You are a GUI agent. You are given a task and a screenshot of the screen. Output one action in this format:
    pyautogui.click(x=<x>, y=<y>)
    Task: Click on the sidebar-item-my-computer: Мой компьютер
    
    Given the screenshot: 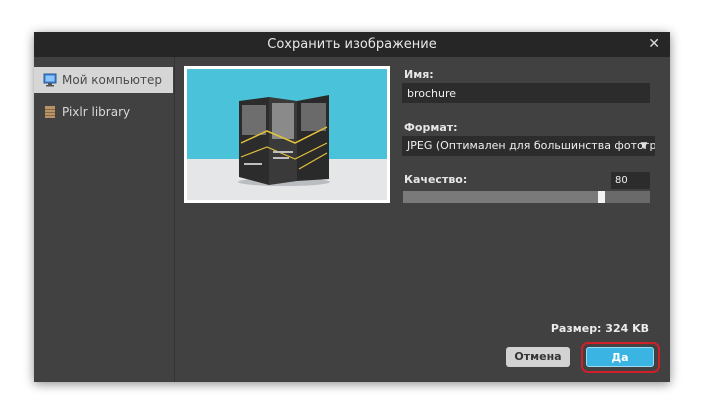 What is the action you would take?
    pyautogui.click(x=103, y=80)
    